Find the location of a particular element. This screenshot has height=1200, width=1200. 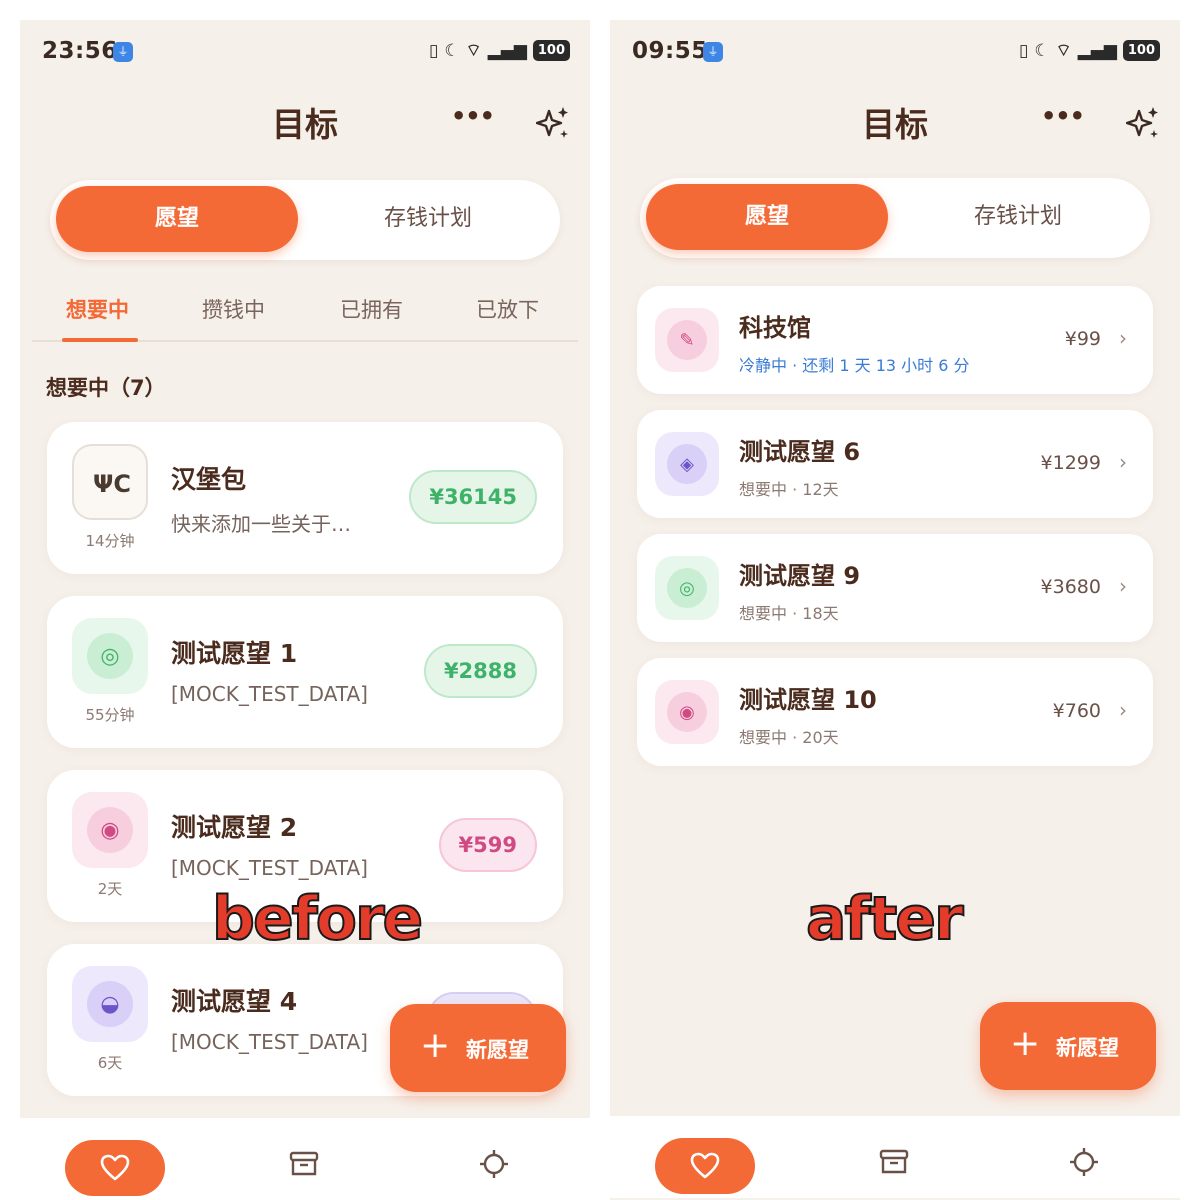

wish-name: 测试愿望 6 is located at coordinates (800, 452).